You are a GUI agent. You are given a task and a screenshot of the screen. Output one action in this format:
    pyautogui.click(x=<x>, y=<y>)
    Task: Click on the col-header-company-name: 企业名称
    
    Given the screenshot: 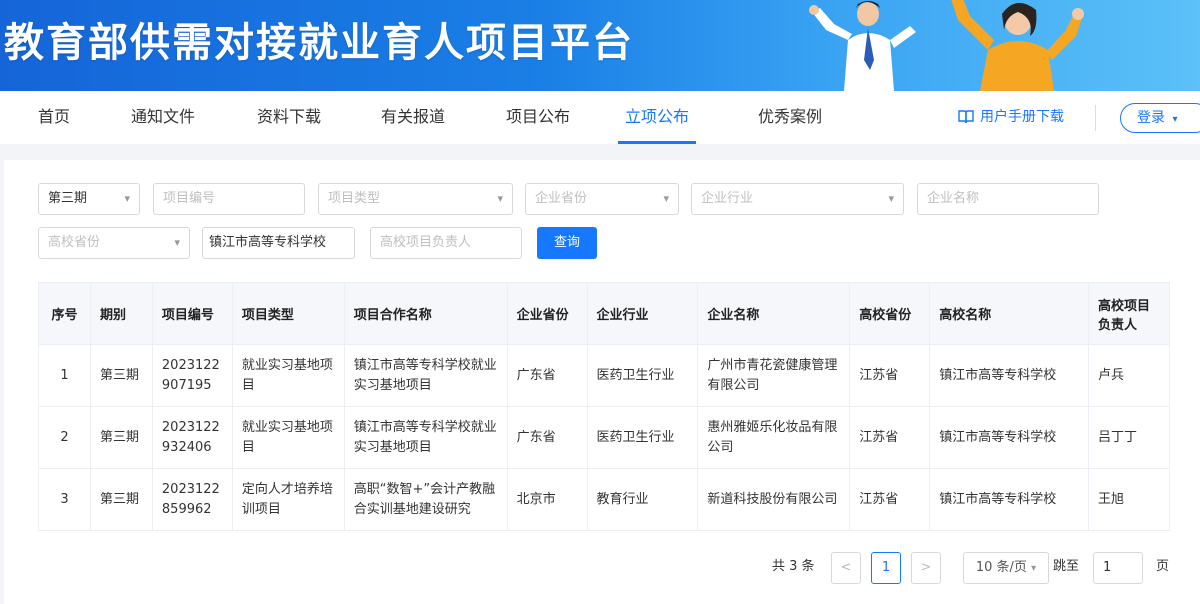 What is the action you would take?
    pyautogui.click(x=774, y=313)
    